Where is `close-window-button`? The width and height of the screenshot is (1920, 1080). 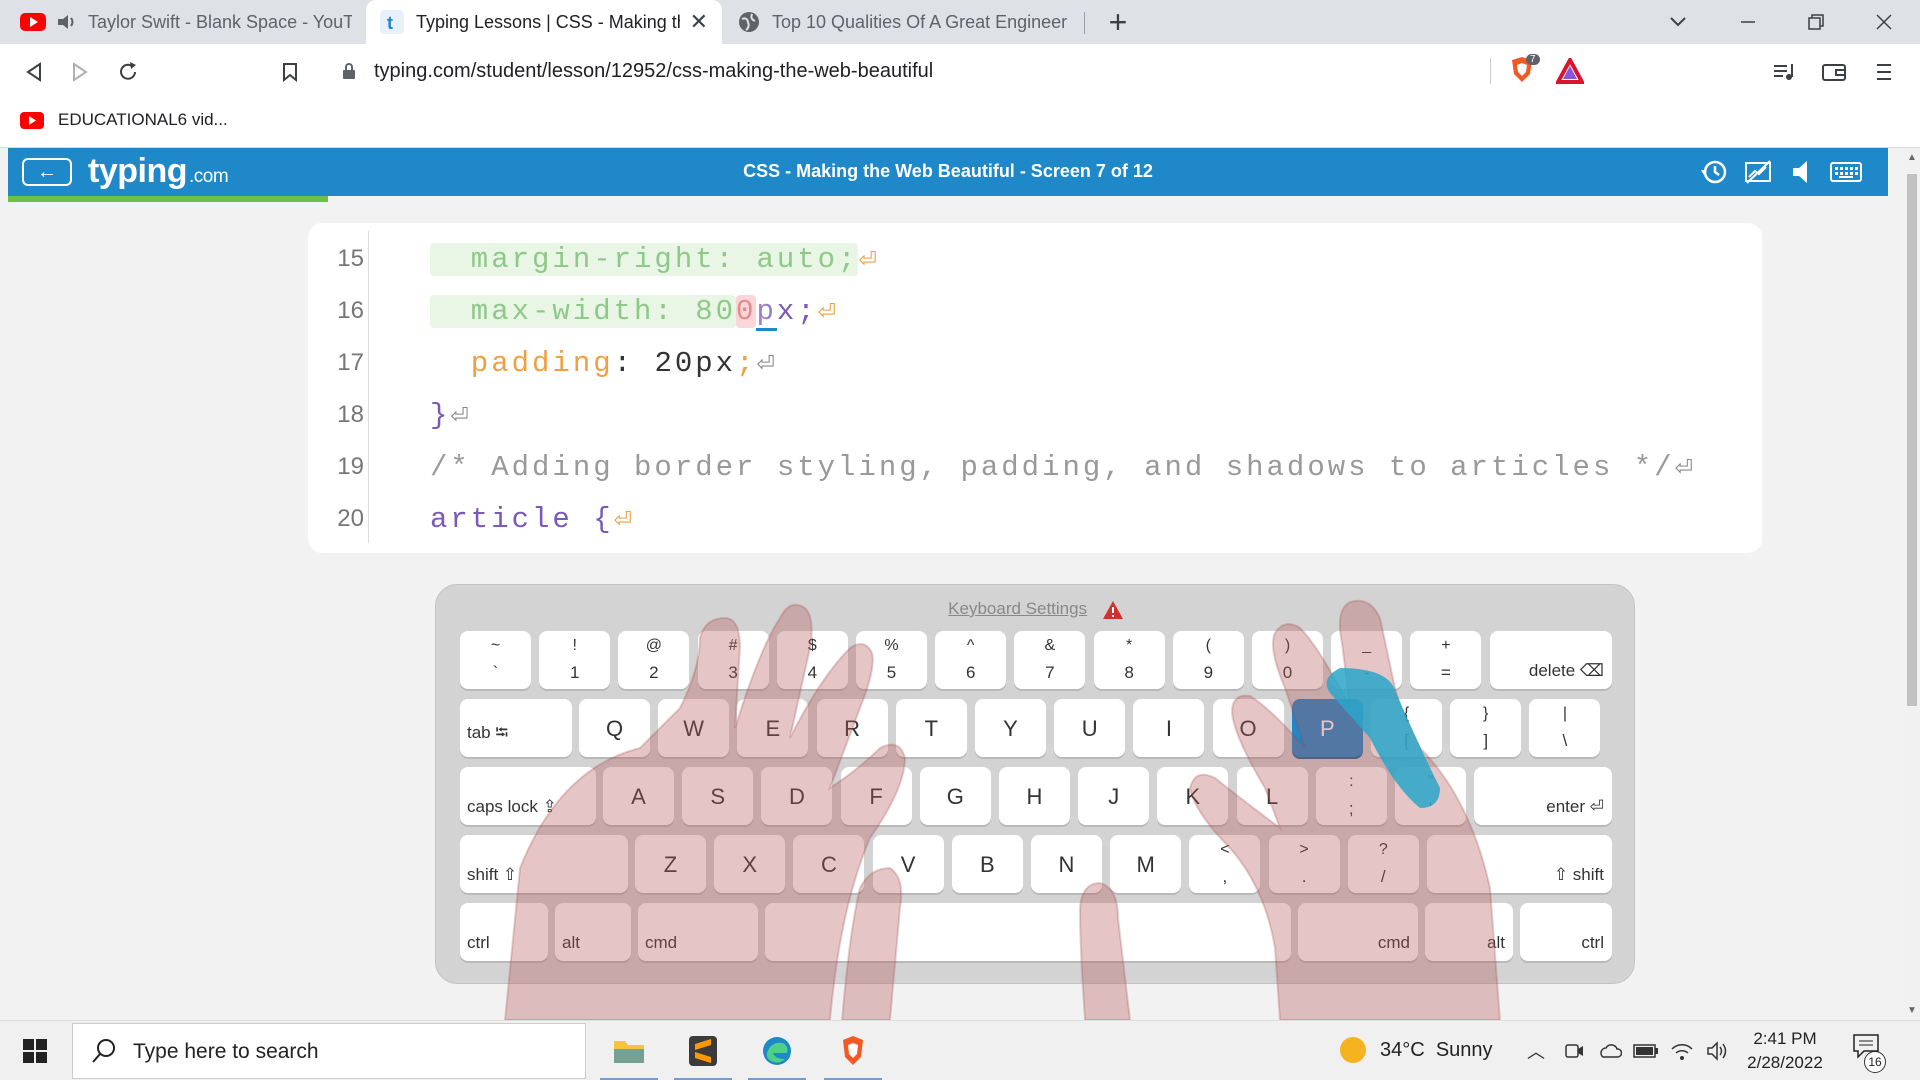 close-window-button is located at coordinates (1884, 22).